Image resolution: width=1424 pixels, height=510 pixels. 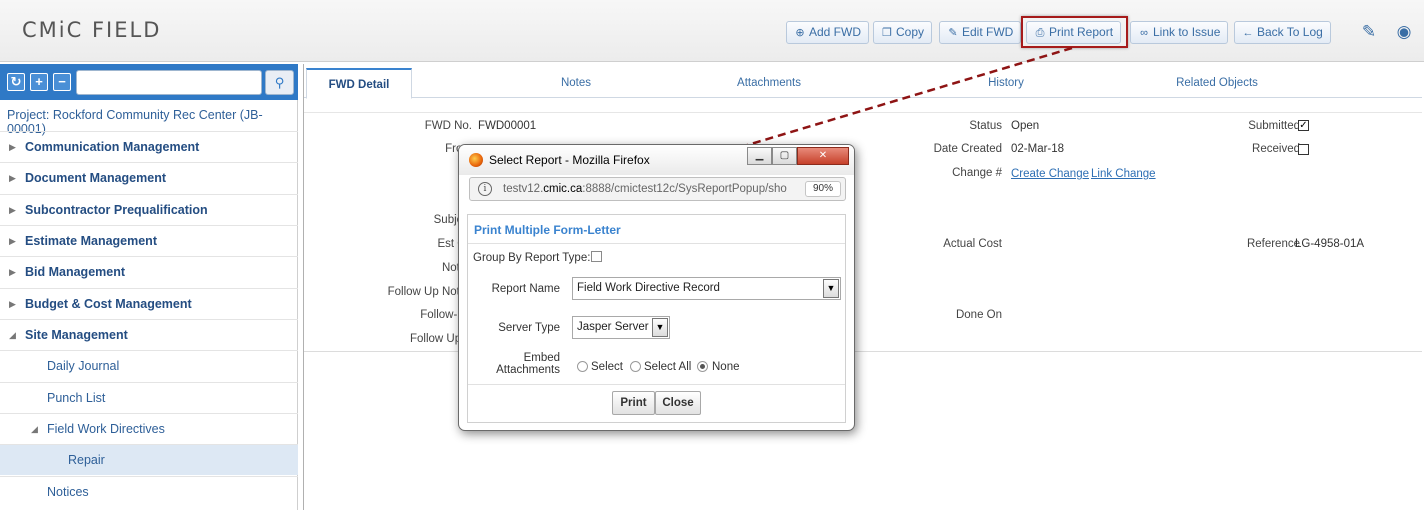 What do you see at coordinates (823, 156) in the screenshot?
I see `close-icon: ✕` at bounding box center [823, 156].